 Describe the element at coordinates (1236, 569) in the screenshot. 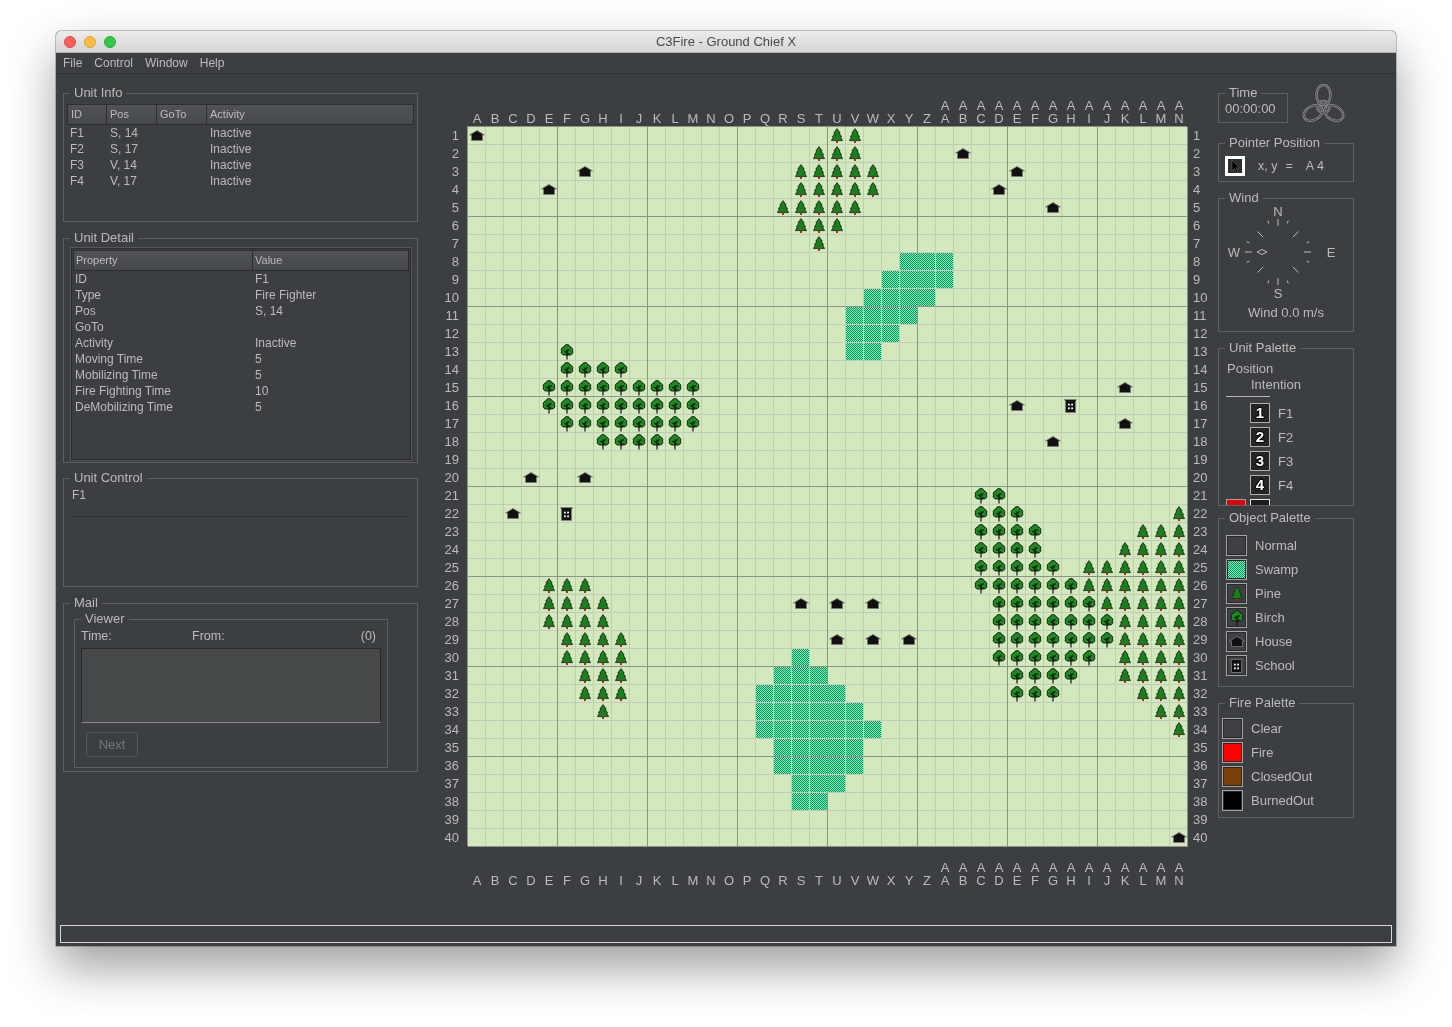

I see `swamp-tile-icon` at that location.